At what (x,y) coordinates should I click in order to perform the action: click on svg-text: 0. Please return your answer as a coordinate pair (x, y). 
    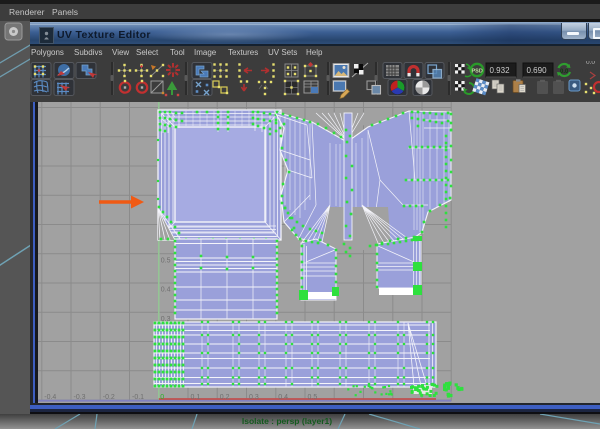
    Looking at the image, I should click on (162, 397).